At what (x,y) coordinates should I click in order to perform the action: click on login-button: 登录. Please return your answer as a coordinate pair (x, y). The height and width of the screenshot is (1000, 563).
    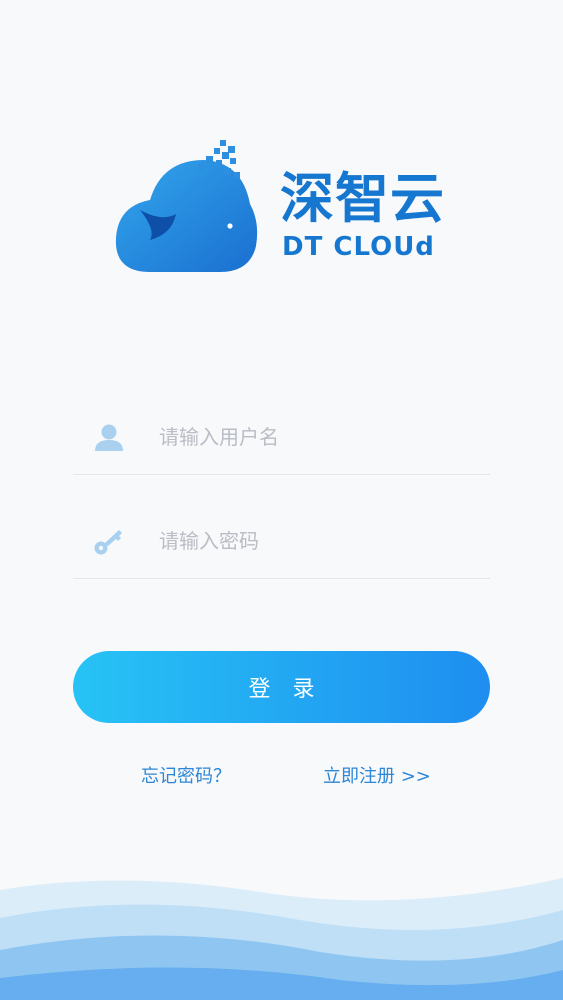
    Looking at the image, I should click on (281, 687).